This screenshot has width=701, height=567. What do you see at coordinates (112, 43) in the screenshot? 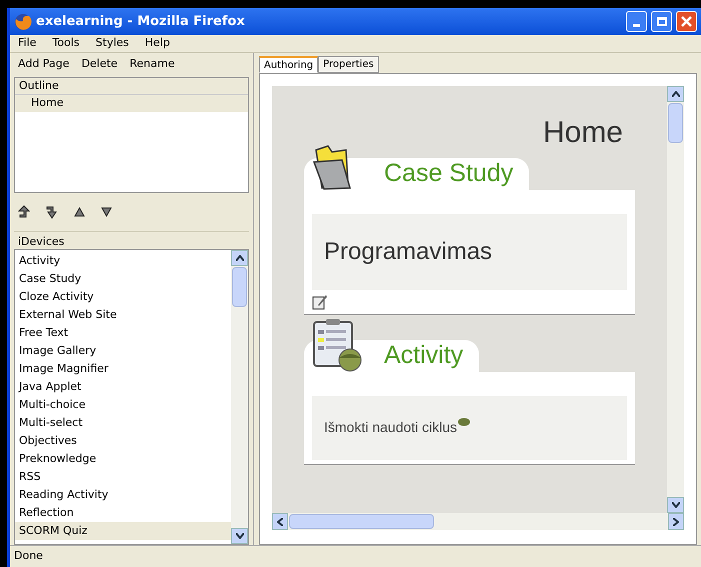
I see `menu-item: Styles` at bounding box center [112, 43].